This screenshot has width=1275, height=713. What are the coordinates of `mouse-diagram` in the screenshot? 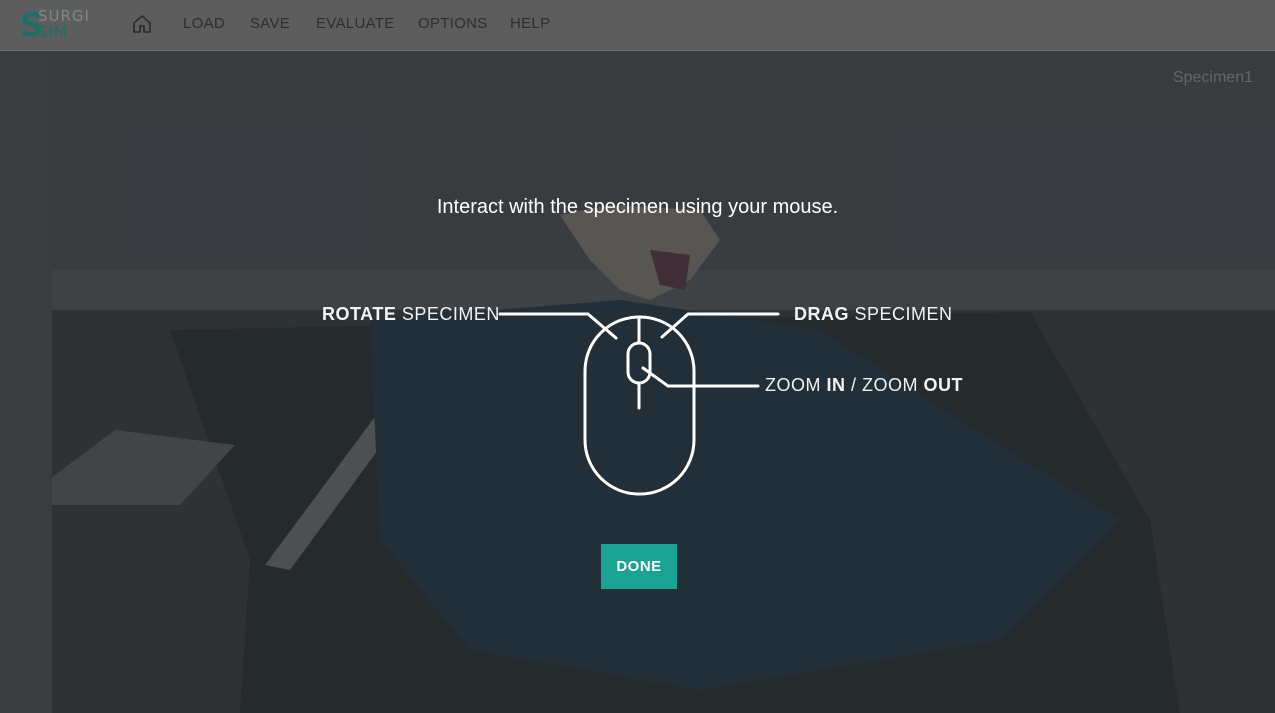 It's located at (639, 404).